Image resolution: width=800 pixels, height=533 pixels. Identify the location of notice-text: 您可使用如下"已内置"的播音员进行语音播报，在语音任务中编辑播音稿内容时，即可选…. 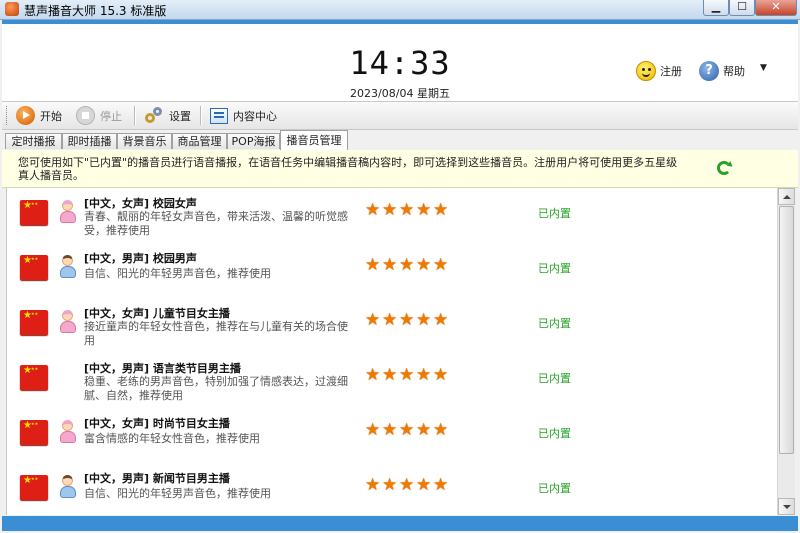
(348, 169).